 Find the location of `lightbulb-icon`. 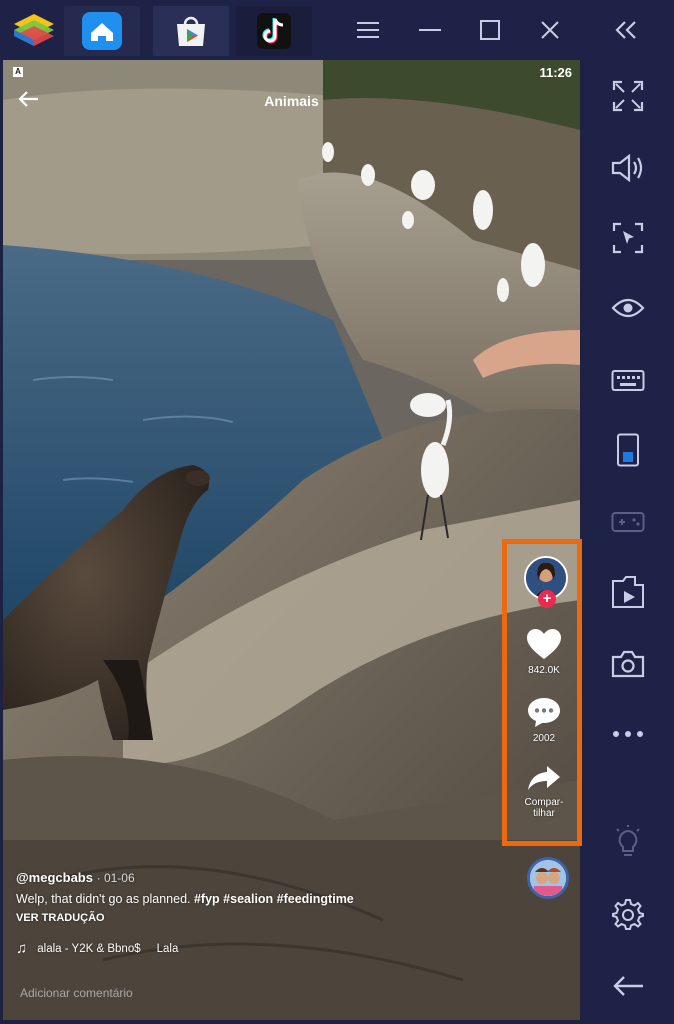

lightbulb-icon is located at coordinates (628, 840).